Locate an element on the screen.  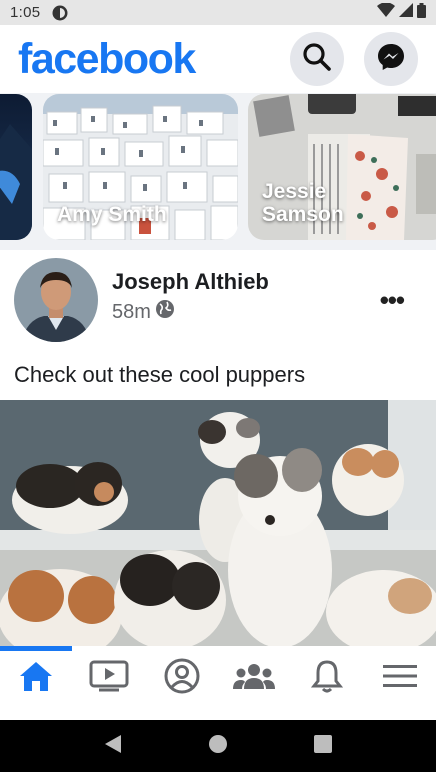
search-button is located at coordinates (317, 59).